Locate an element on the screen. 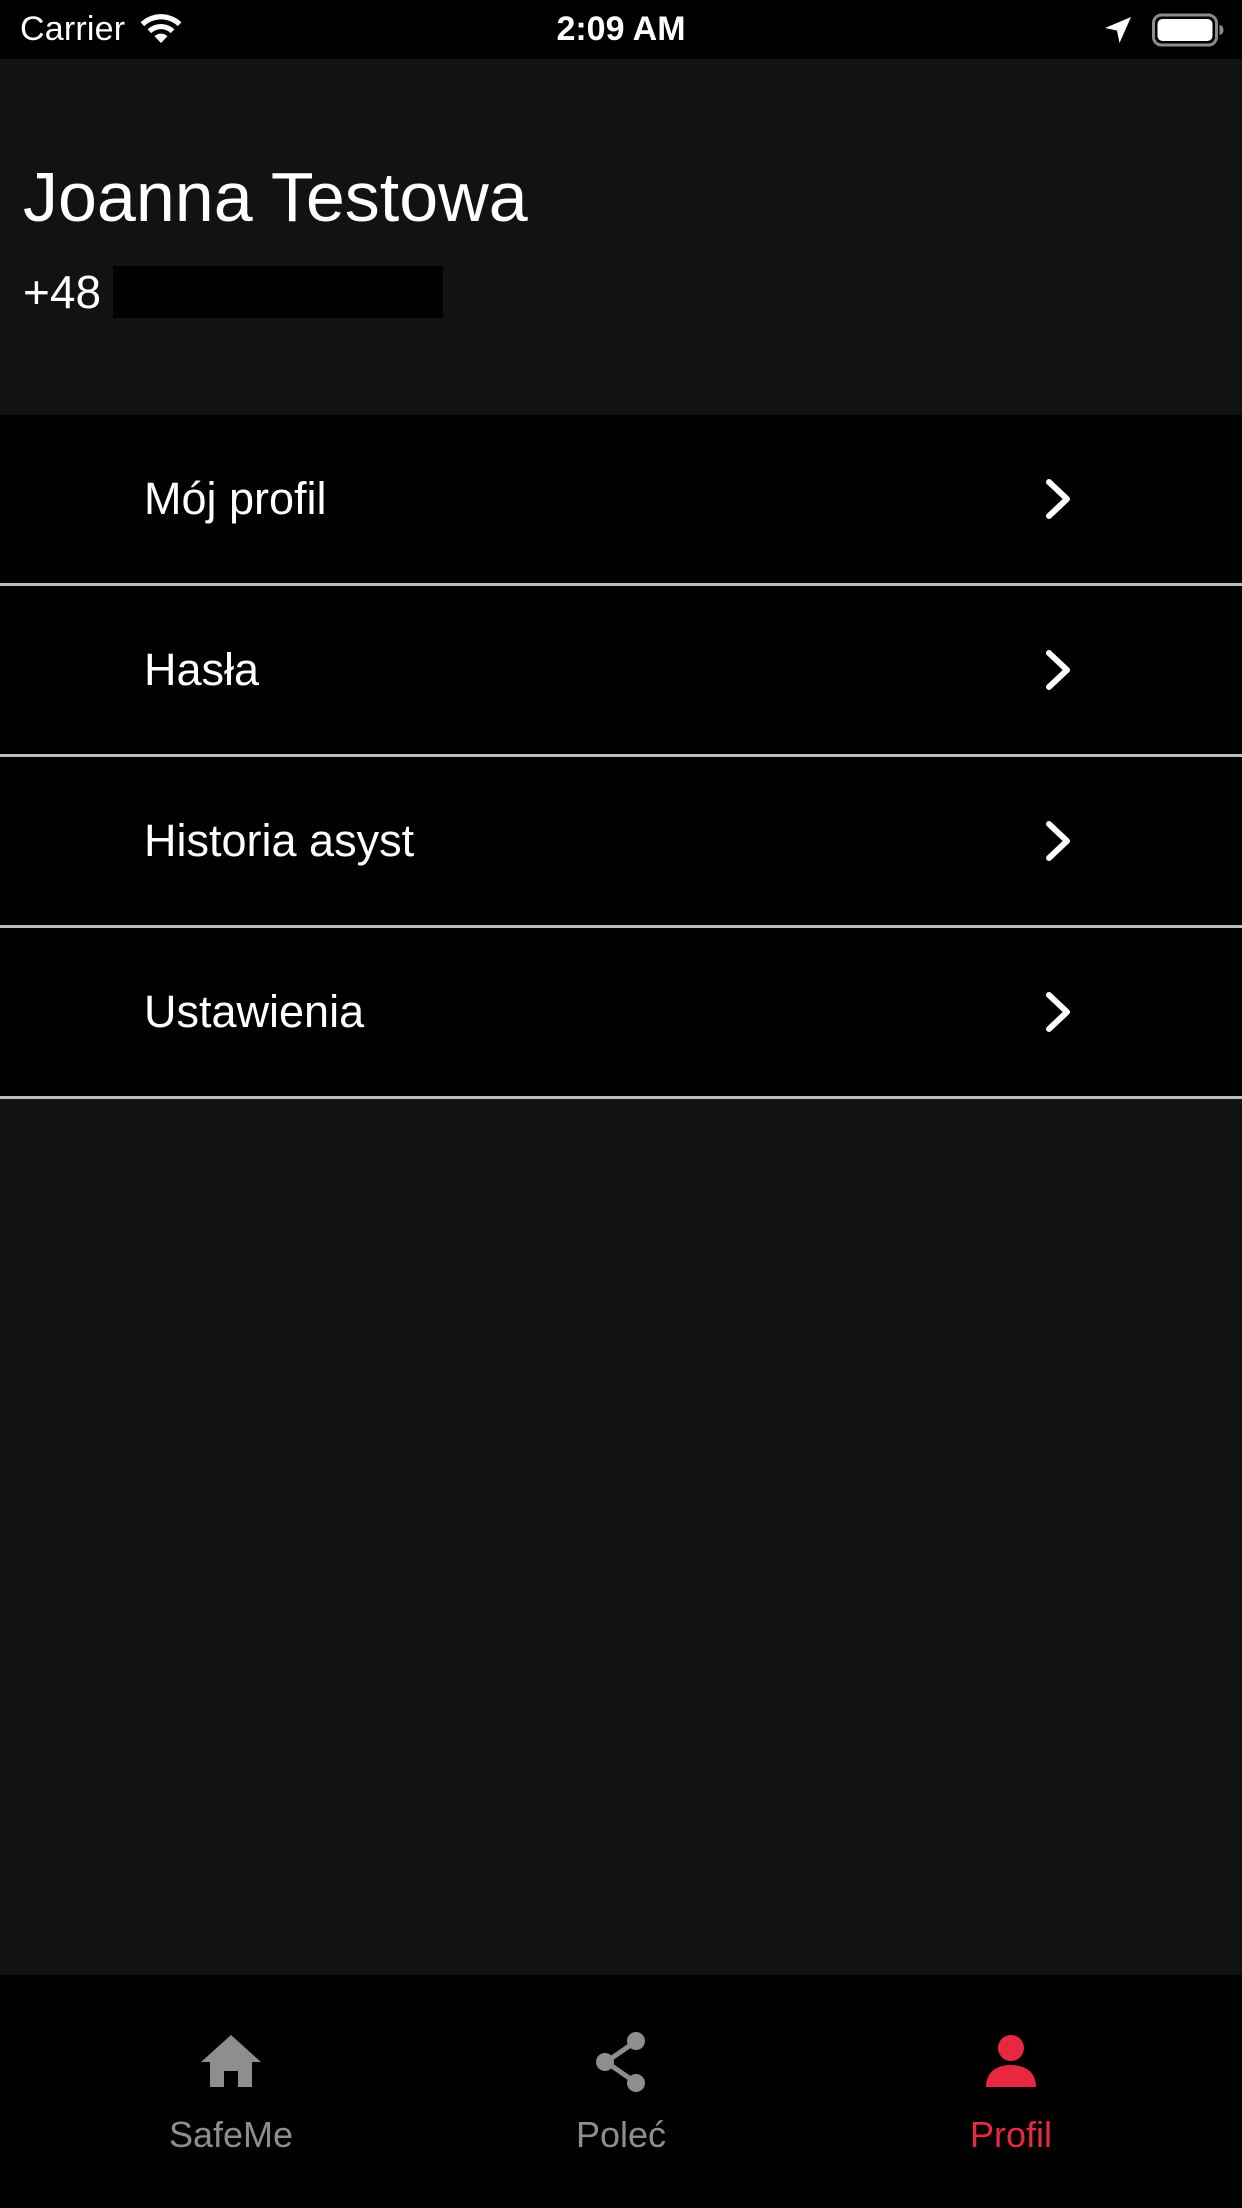 The width and height of the screenshot is (1242, 2208). tab-bar: SafeMe Poleć Profil is located at coordinates (621, 2091).